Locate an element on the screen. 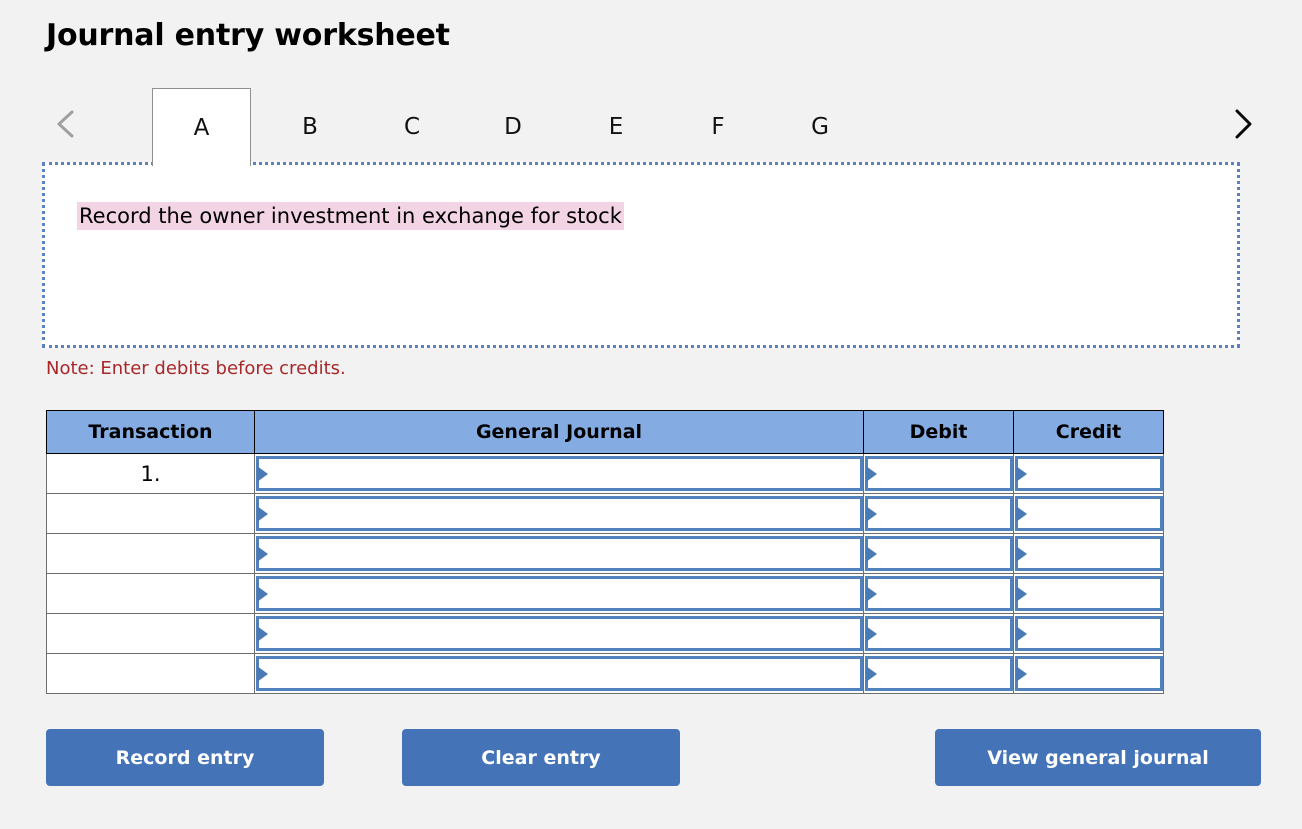 This screenshot has width=1302, height=829. chevron-left-icon is located at coordinates (66, 124).